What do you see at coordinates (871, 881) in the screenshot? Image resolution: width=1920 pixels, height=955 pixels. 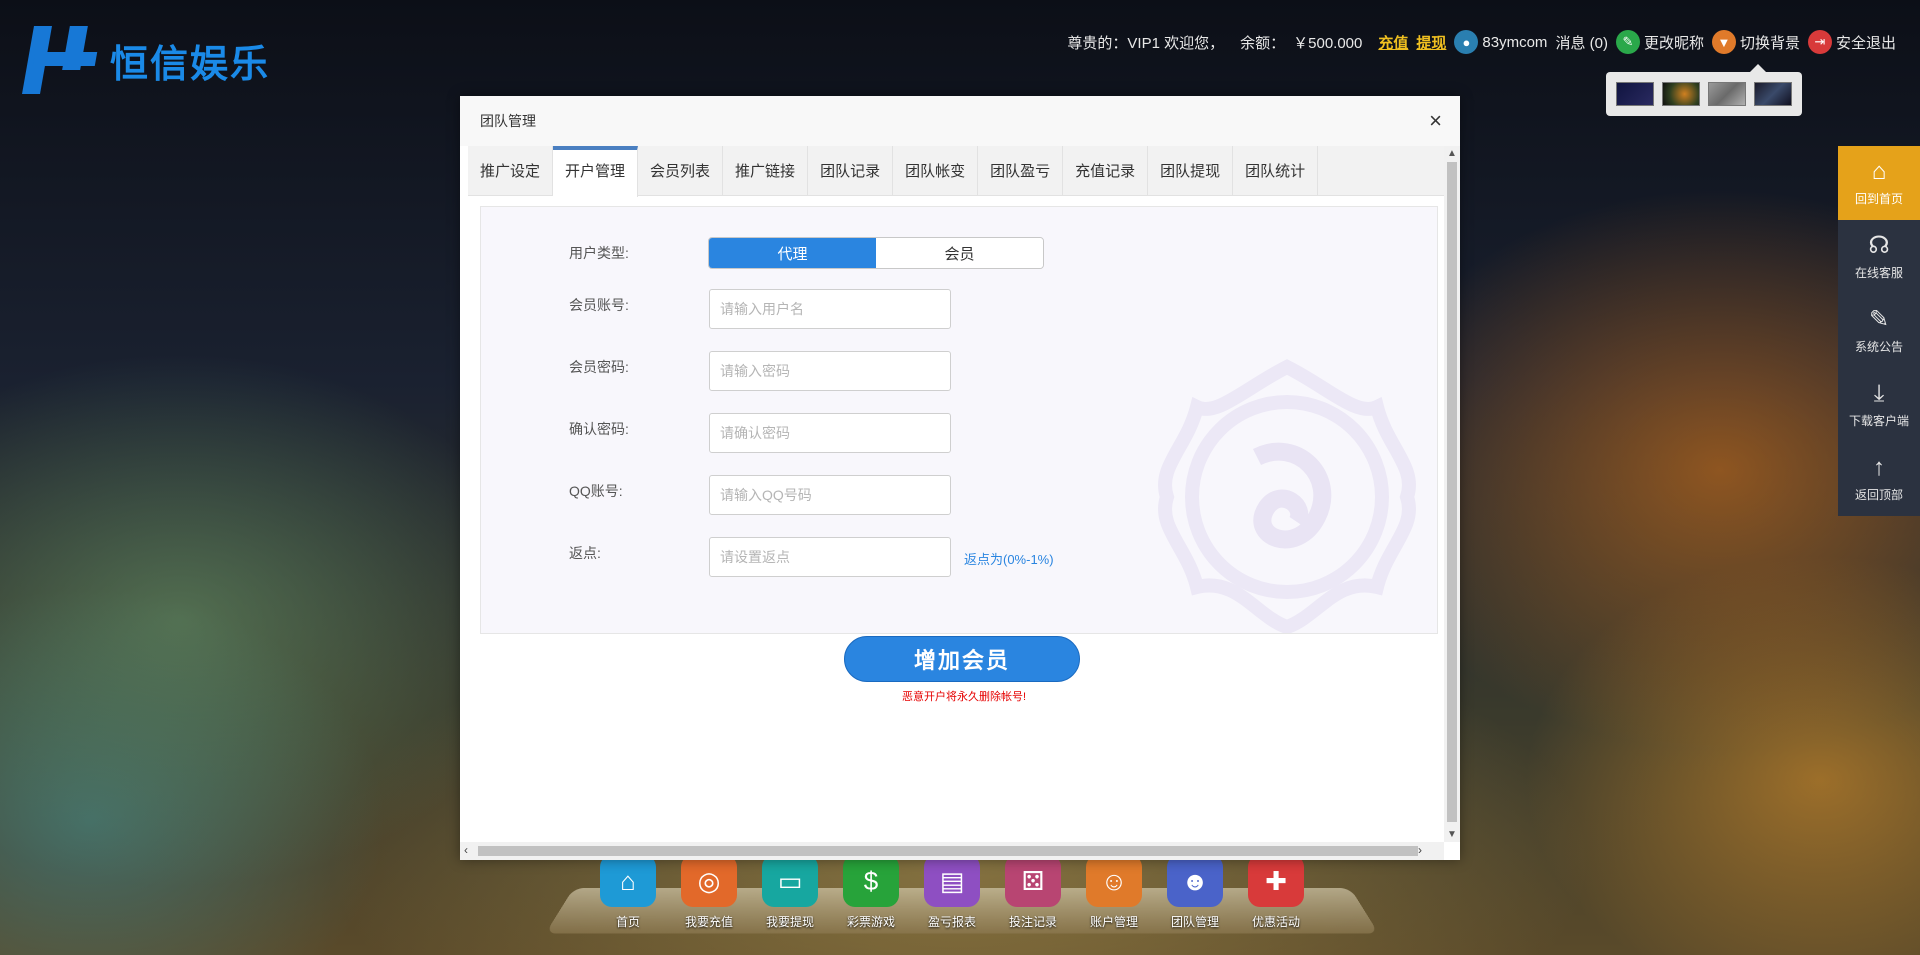 I see `dollar-chip-icon: $` at bounding box center [871, 881].